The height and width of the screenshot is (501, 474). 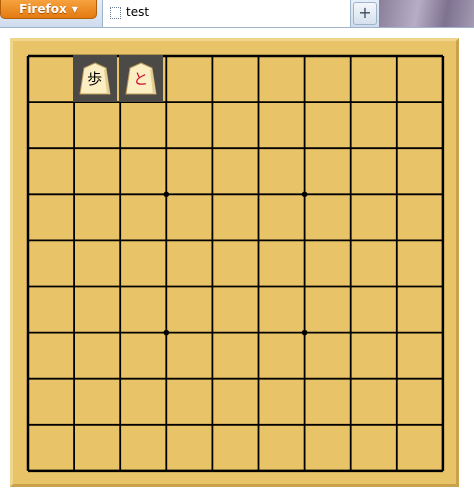 I want to click on piece-glyph: と, so click(x=141, y=78).